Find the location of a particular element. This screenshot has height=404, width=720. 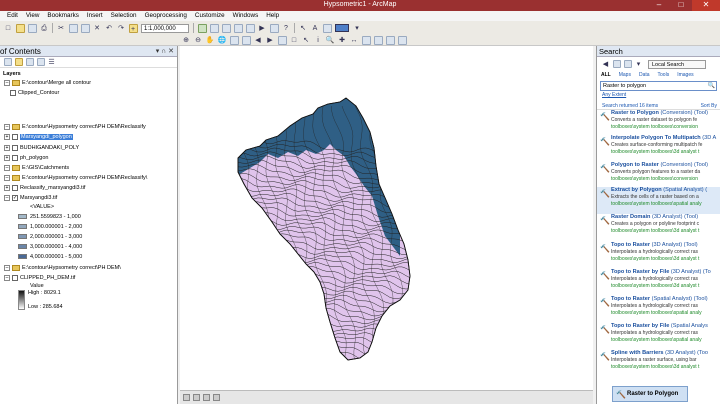

data-view-icon is located at coordinates (186, 397).